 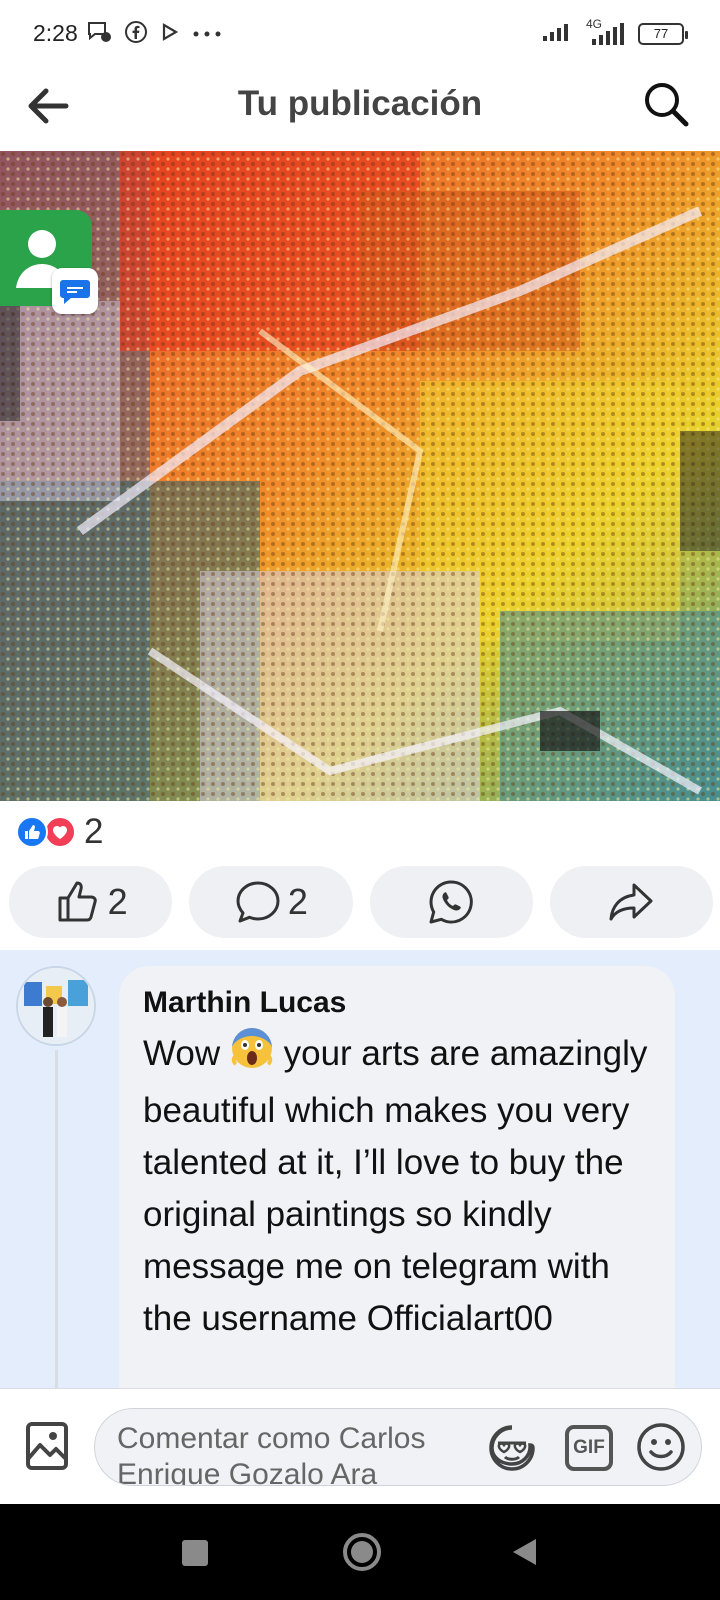 I want to click on status-bar: 2:28 4G 77, so click(x=360, y=32).